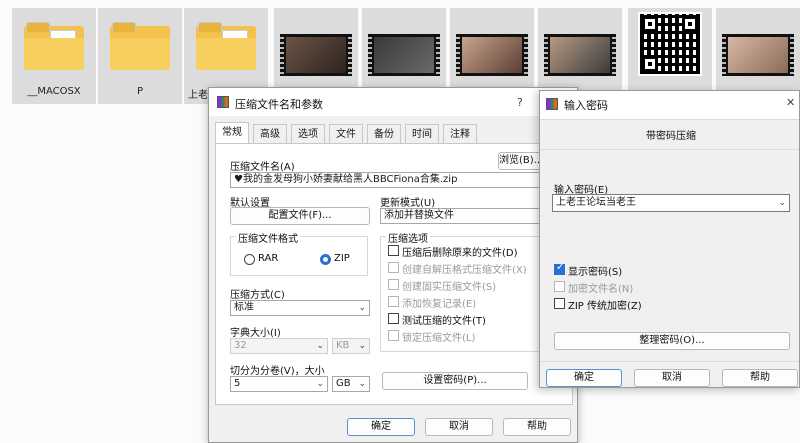  What do you see at coordinates (559, 303) in the screenshot?
I see `zip-legacy-checkbox` at bounding box center [559, 303].